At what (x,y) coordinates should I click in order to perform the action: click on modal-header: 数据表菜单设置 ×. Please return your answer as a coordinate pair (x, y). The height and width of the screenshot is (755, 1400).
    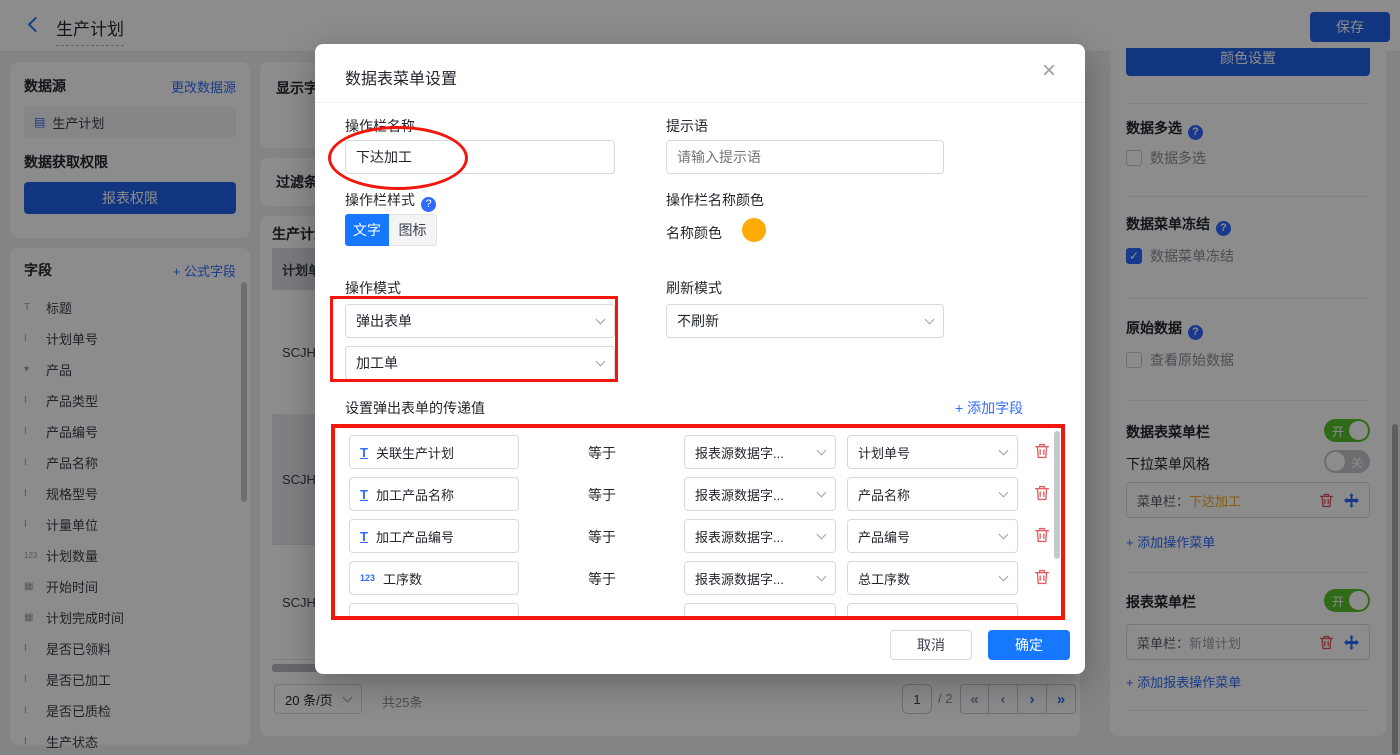
    Looking at the image, I should click on (700, 73).